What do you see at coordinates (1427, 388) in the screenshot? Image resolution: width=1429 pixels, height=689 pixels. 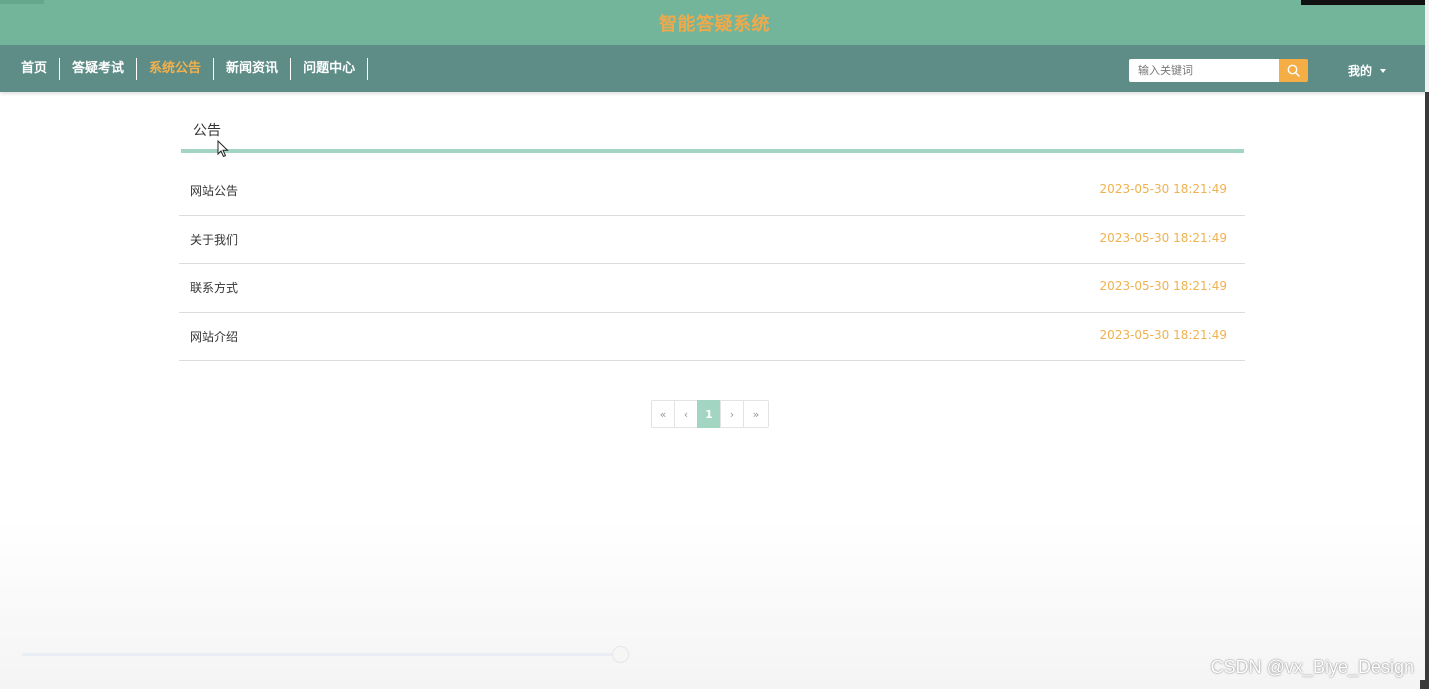 I see `scrollbar-thumb` at bounding box center [1427, 388].